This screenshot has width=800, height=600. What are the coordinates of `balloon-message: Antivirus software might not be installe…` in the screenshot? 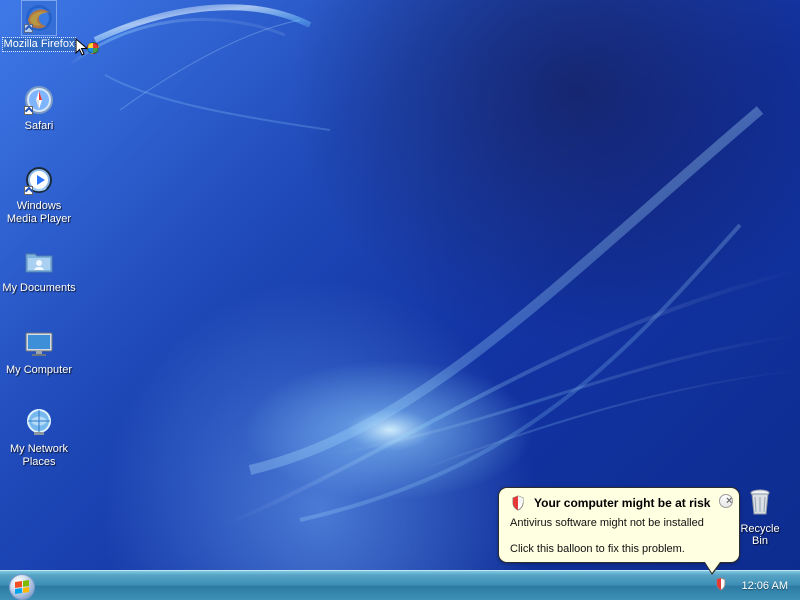 It's located at (607, 523).